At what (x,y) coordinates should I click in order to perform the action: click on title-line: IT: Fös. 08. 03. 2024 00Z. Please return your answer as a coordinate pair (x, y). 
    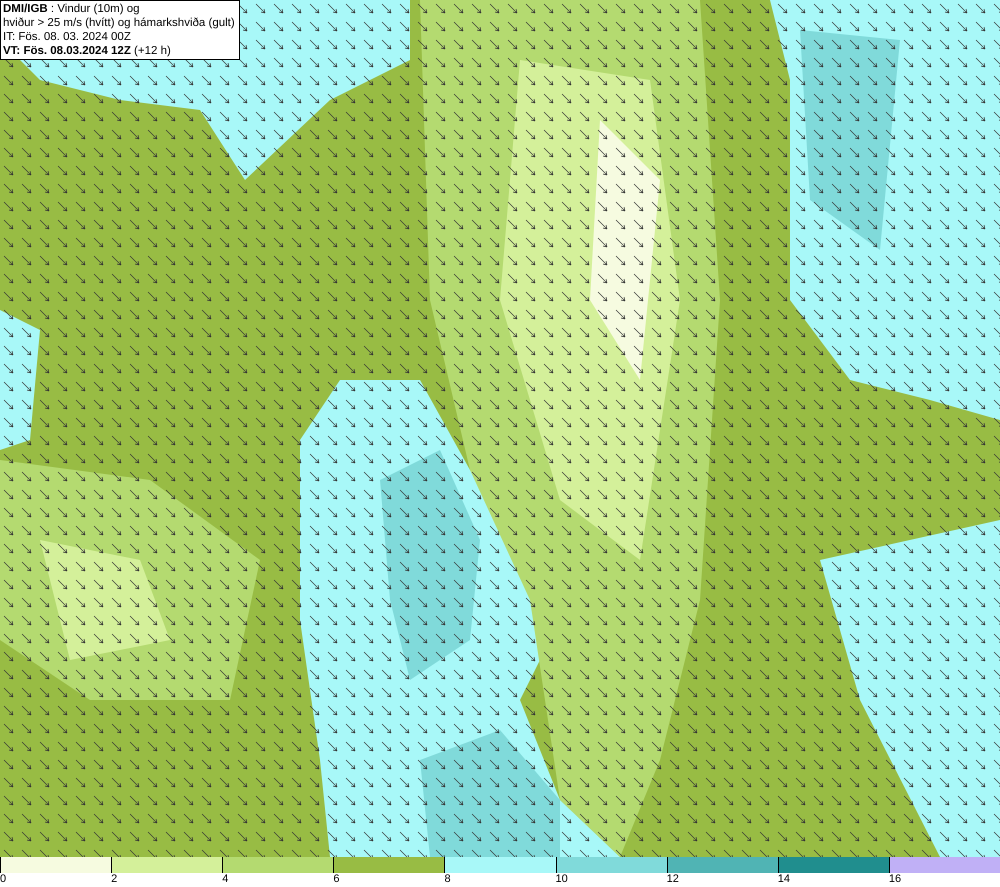
    Looking at the image, I should click on (67, 37).